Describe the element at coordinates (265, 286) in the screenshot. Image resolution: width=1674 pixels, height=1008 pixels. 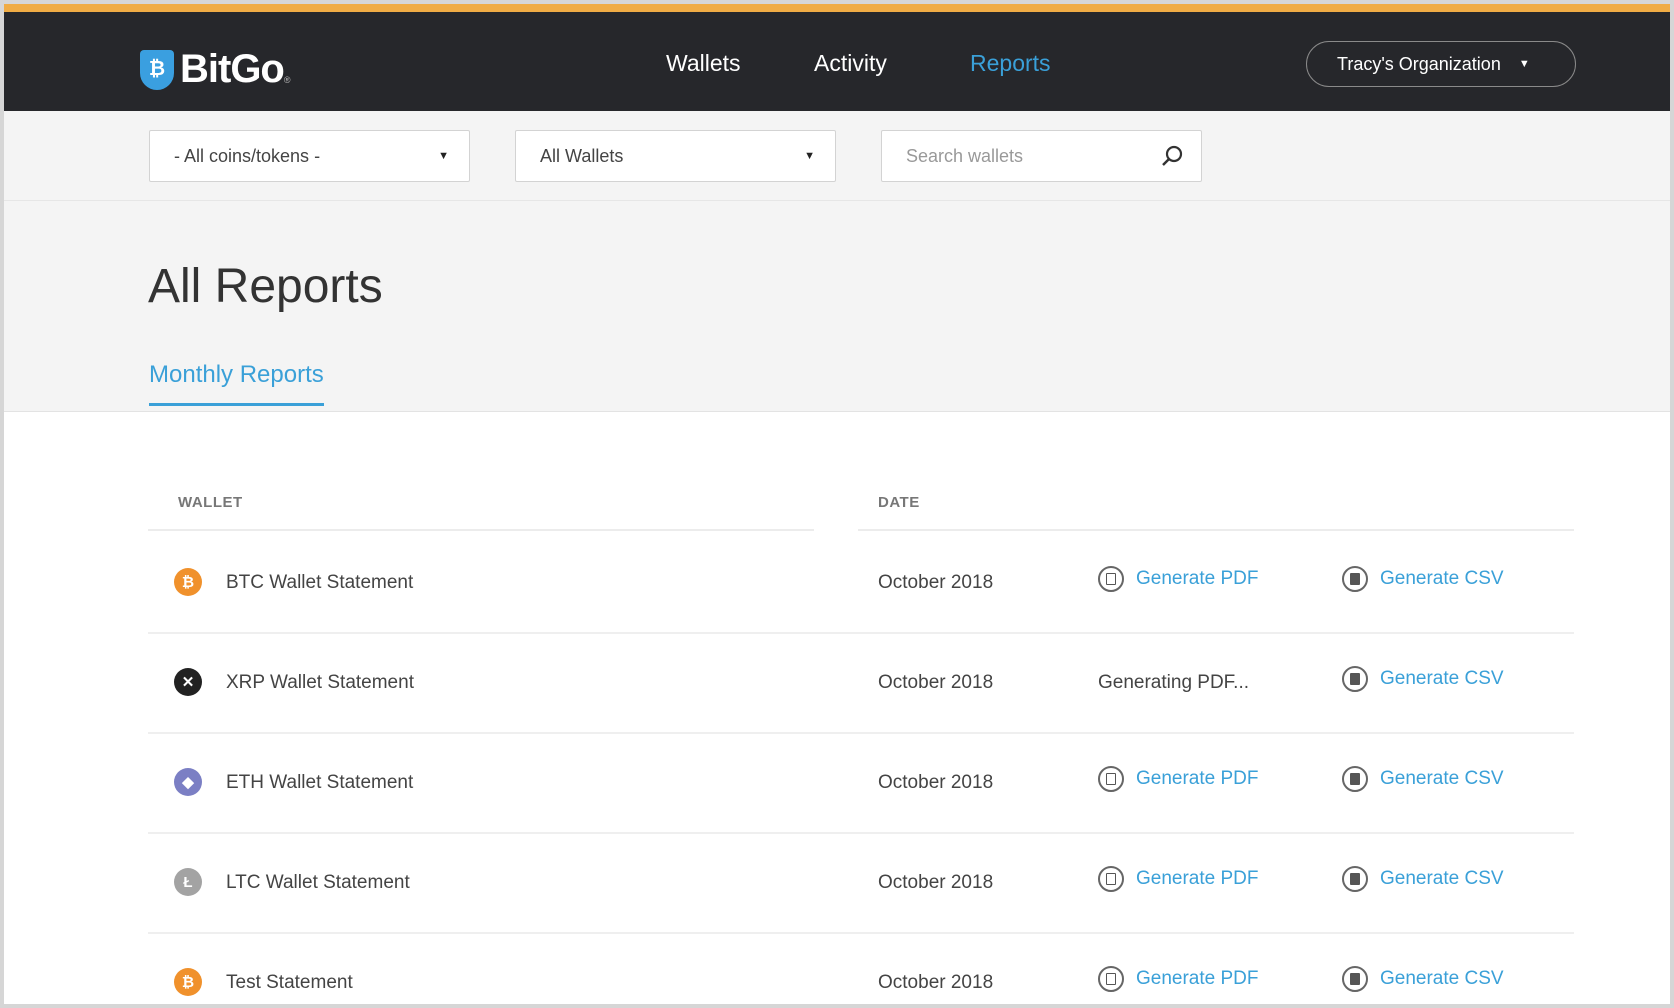
I see `page-title: All Reports` at that location.